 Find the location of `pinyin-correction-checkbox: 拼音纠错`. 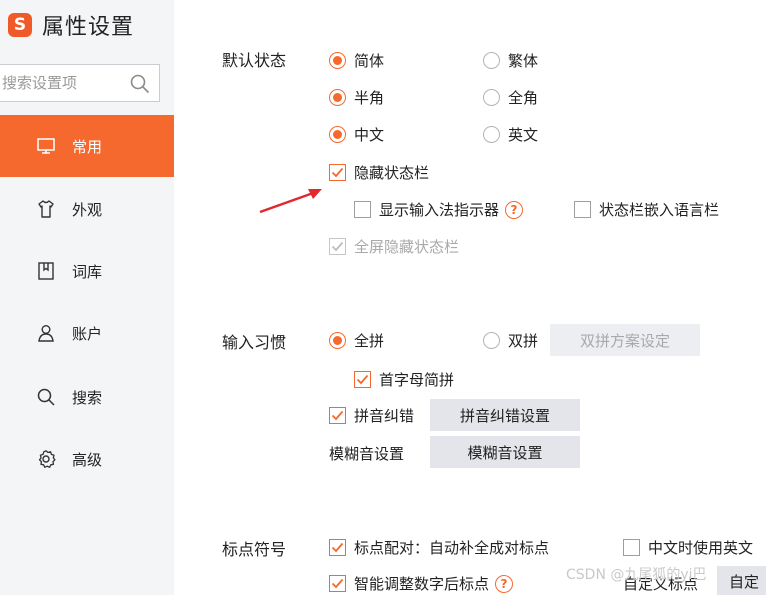

pinyin-correction-checkbox: 拼音纠错 is located at coordinates (371, 415).